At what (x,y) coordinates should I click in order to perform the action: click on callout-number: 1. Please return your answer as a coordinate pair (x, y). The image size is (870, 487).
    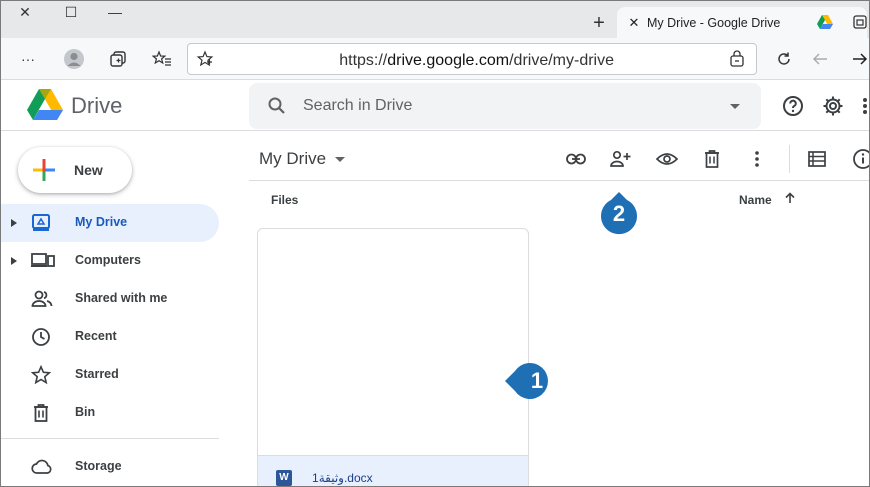
    Looking at the image, I should click on (537, 380).